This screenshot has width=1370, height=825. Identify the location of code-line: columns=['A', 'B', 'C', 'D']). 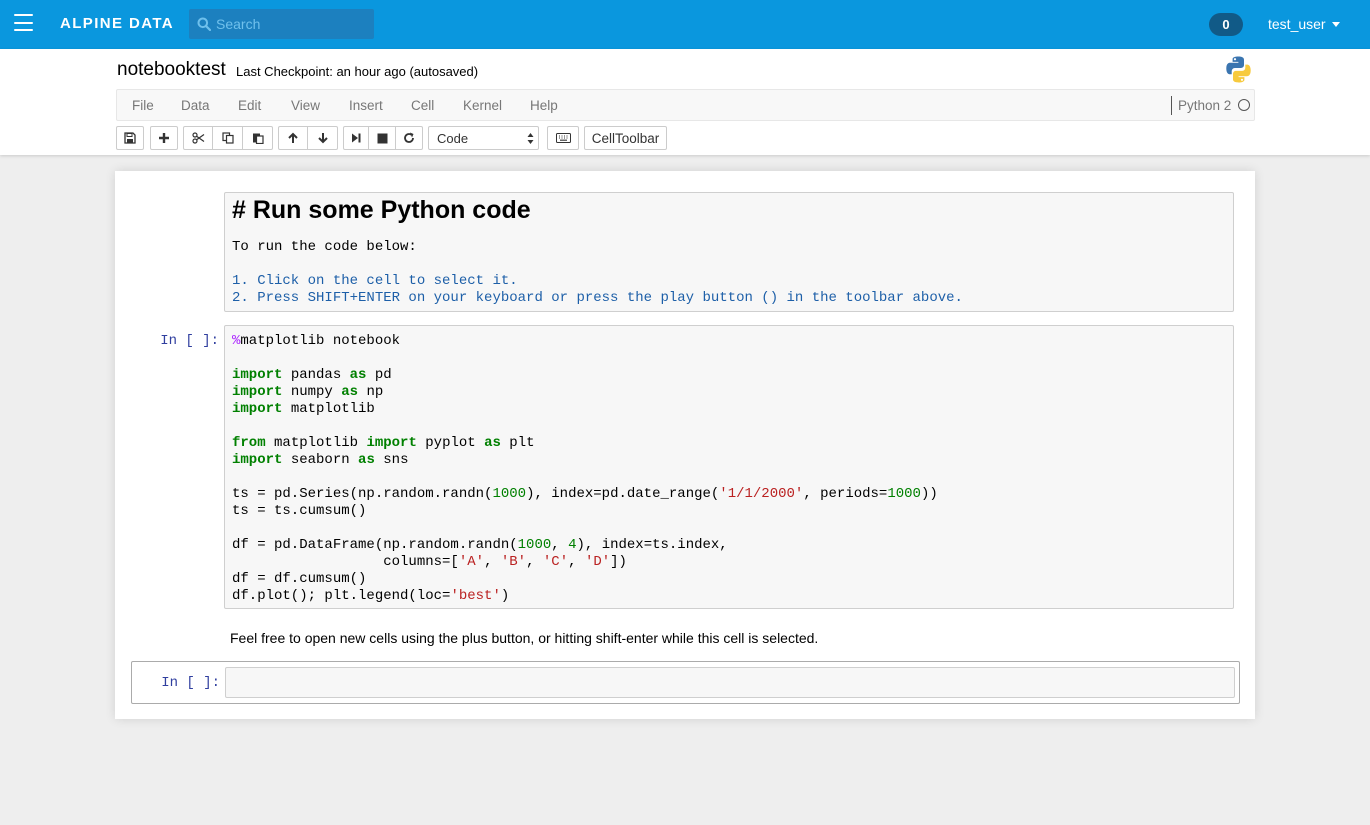
(429, 562).